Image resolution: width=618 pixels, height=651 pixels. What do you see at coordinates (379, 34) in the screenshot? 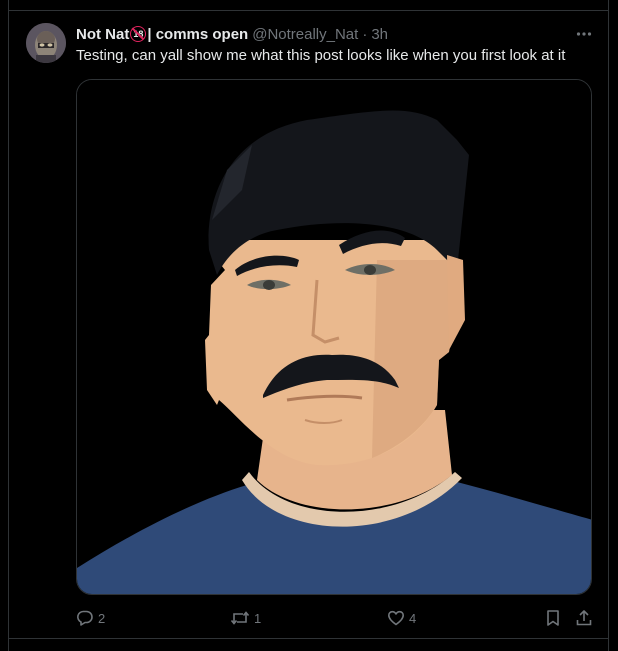
I see `timestamp: 3h` at bounding box center [379, 34].